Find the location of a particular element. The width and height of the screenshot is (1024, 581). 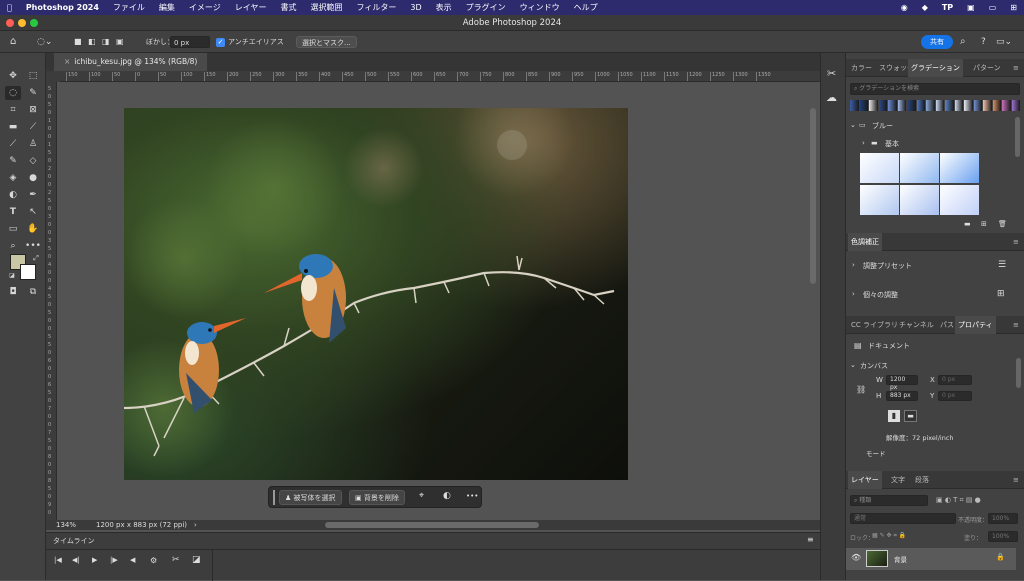

folder-basic-chevron-icon: › is located at coordinates (863, 143).